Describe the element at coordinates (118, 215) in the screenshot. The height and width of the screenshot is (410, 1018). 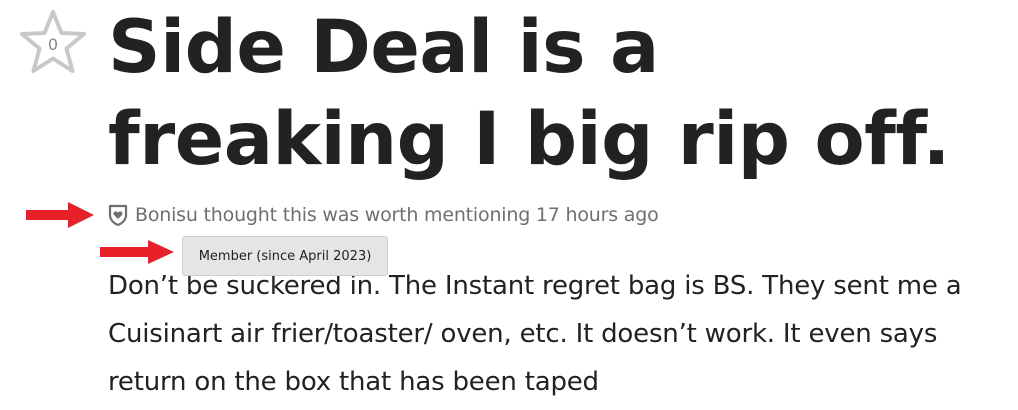
I see `member-shield-icon` at that location.